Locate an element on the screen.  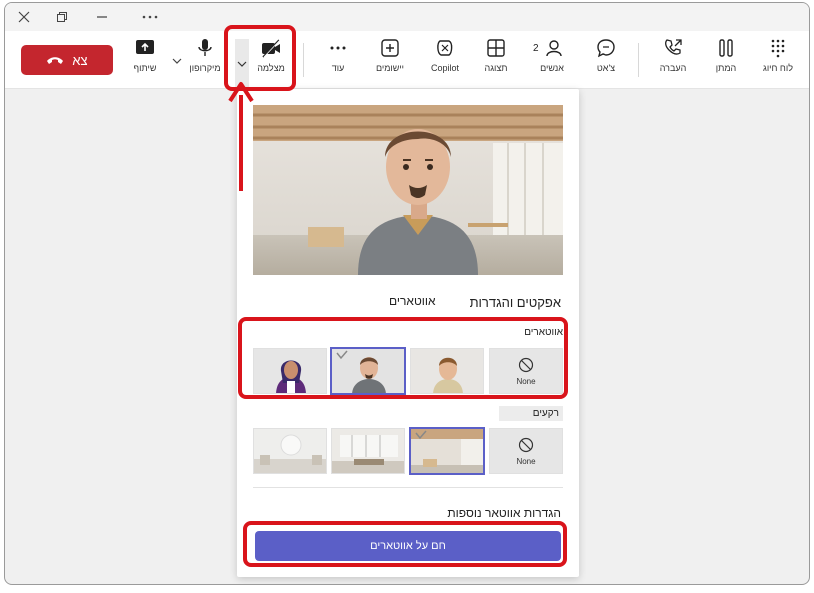
share-label: שיתוף is located at coordinates (145, 68).